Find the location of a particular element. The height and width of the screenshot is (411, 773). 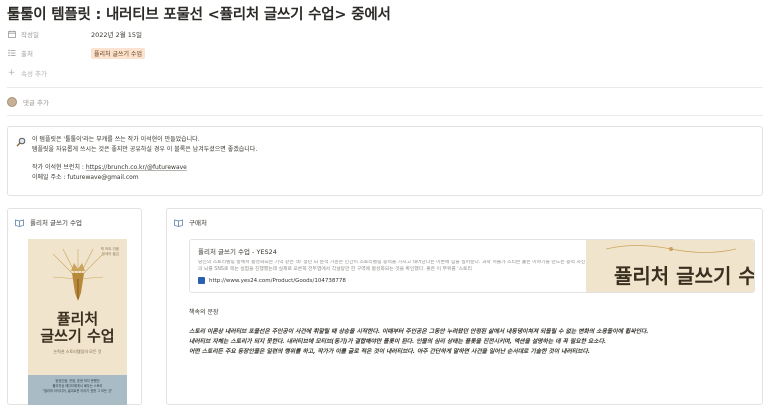

fountain-pen-icon is located at coordinates (78, 275).